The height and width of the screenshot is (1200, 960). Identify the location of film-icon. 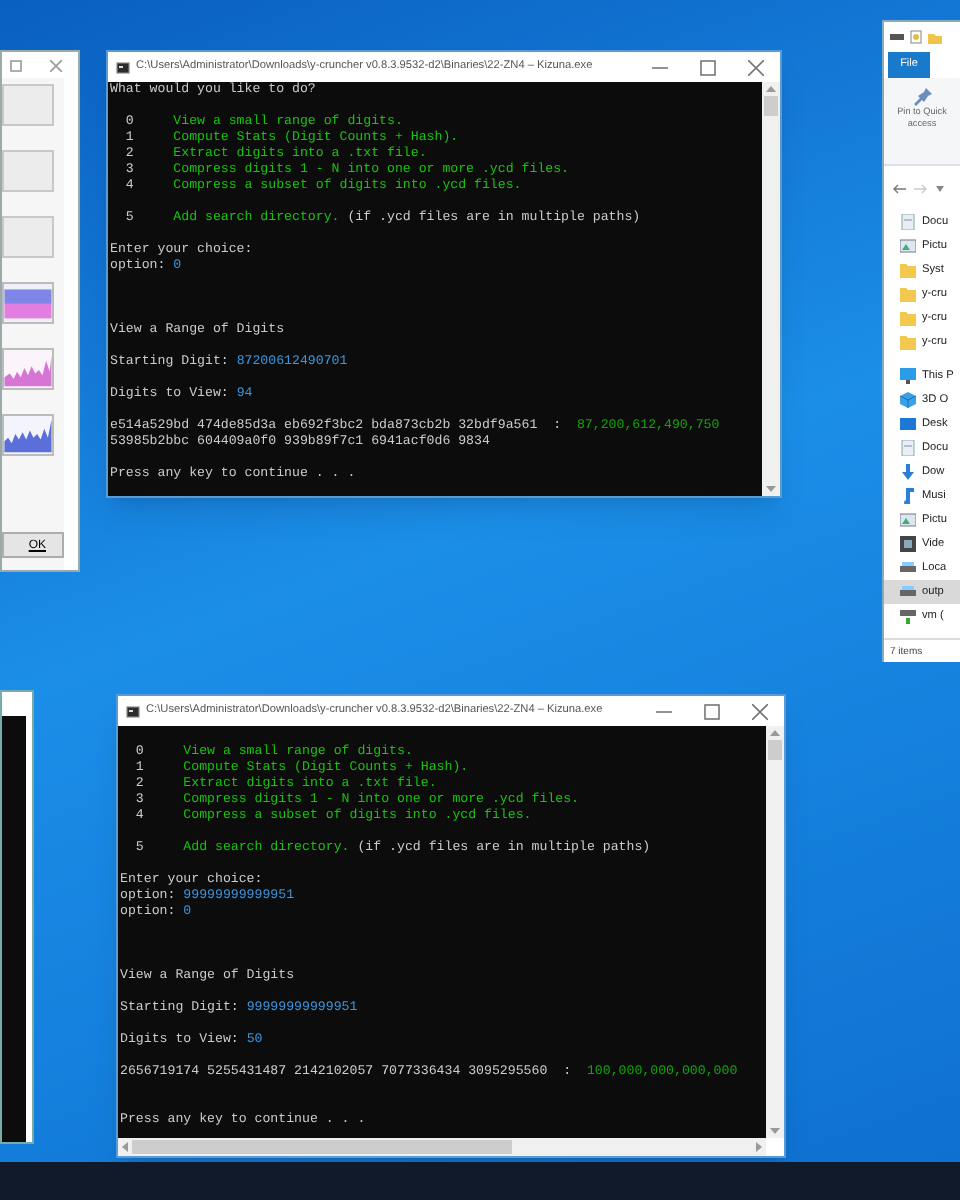
(908, 544).